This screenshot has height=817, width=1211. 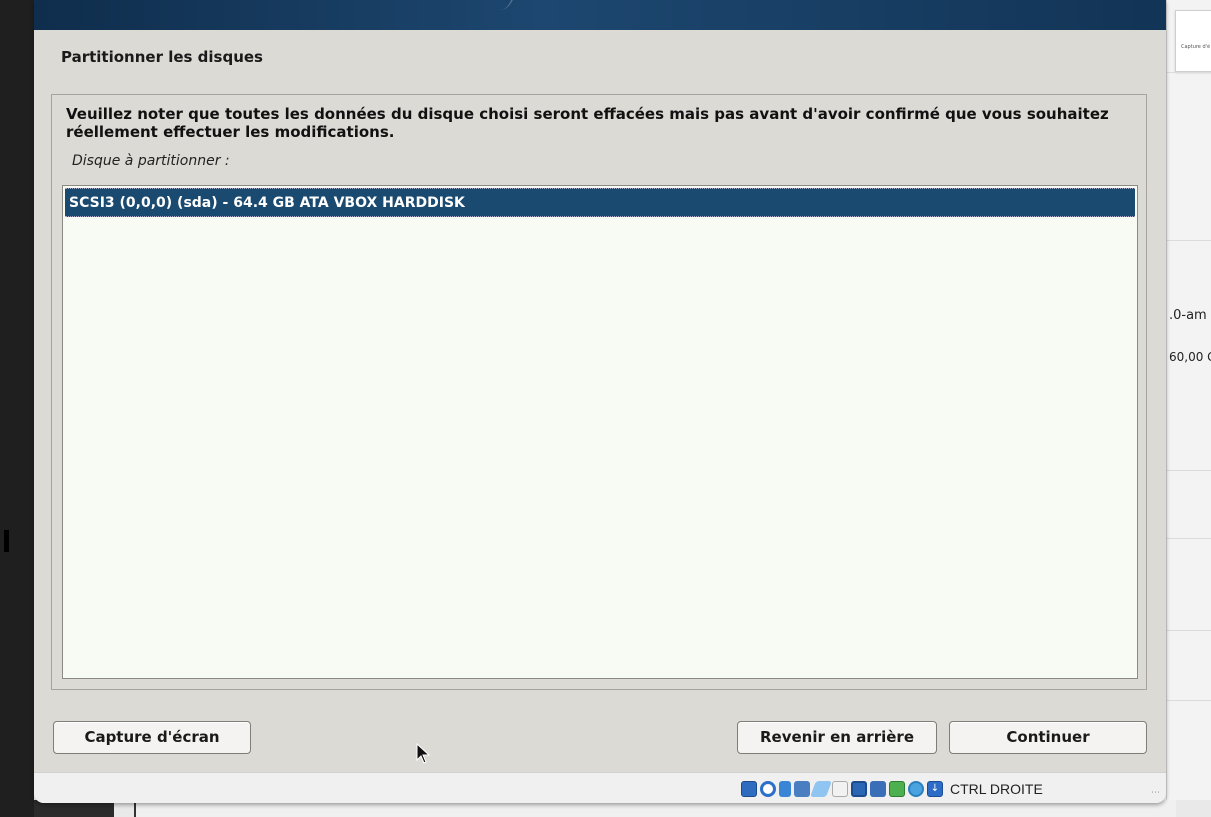 I want to click on display-icon, so click(x=859, y=789).